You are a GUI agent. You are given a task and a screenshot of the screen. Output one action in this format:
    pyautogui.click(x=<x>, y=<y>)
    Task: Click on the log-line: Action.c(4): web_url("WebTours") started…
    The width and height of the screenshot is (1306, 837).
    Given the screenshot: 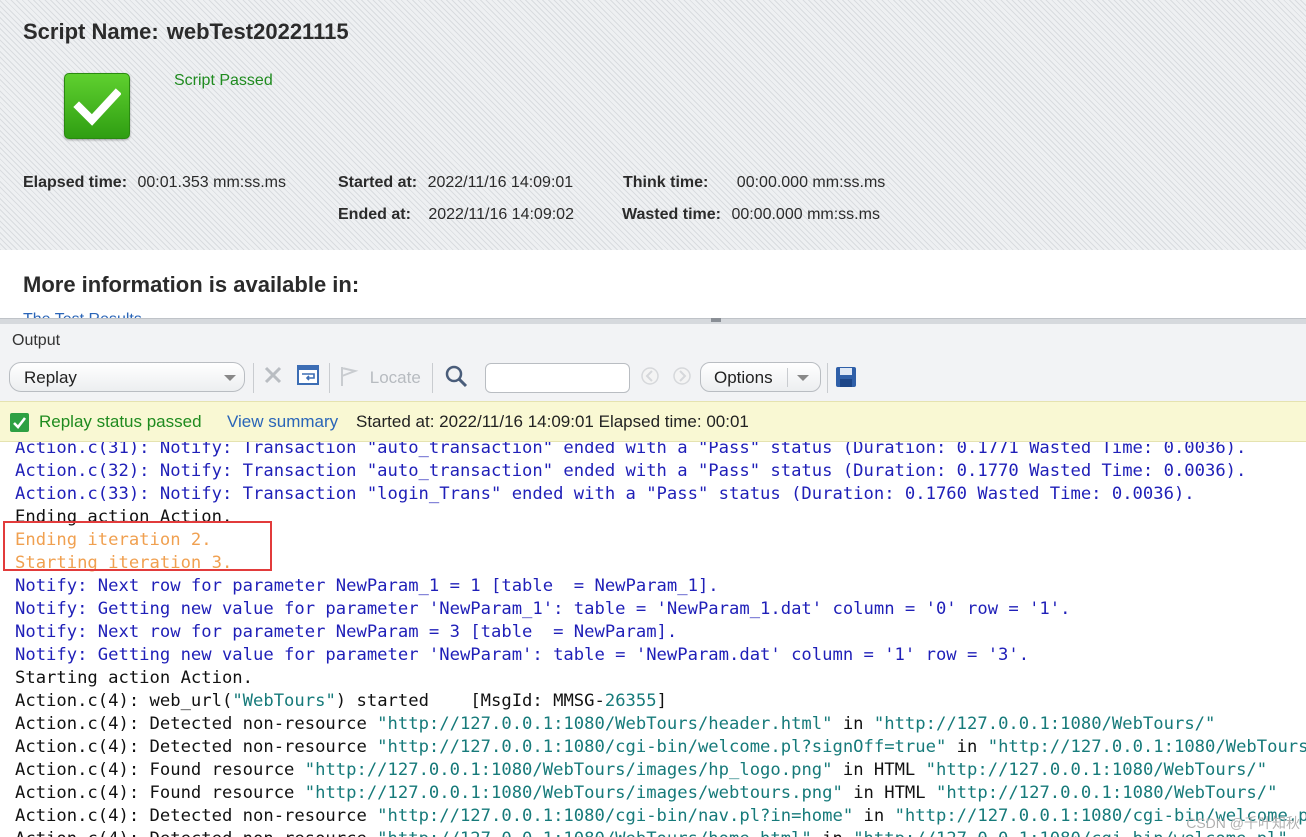 What is the action you would take?
    pyautogui.click(x=341, y=701)
    